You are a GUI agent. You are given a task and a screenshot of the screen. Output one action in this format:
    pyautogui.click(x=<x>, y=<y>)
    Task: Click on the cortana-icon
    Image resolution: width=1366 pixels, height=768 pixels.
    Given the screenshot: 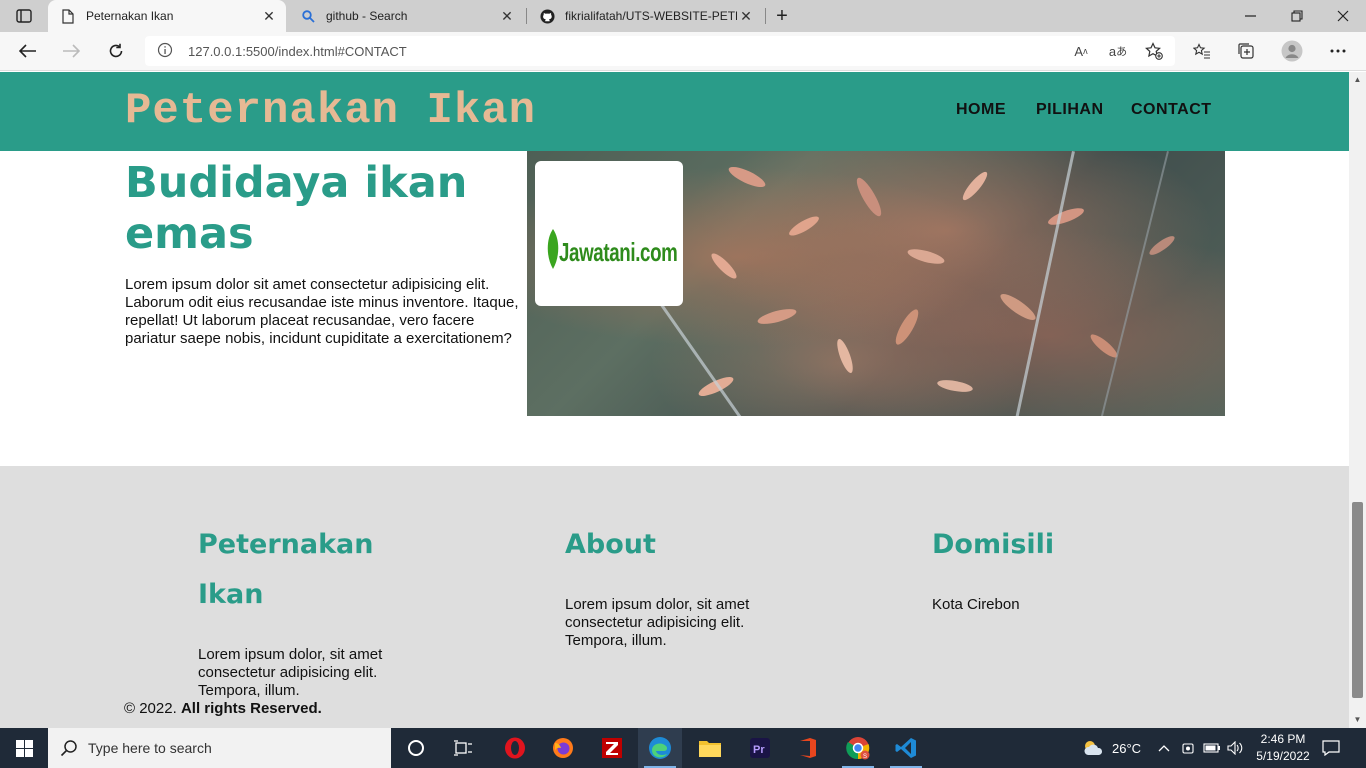 What is the action you would take?
    pyautogui.click(x=416, y=748)
    